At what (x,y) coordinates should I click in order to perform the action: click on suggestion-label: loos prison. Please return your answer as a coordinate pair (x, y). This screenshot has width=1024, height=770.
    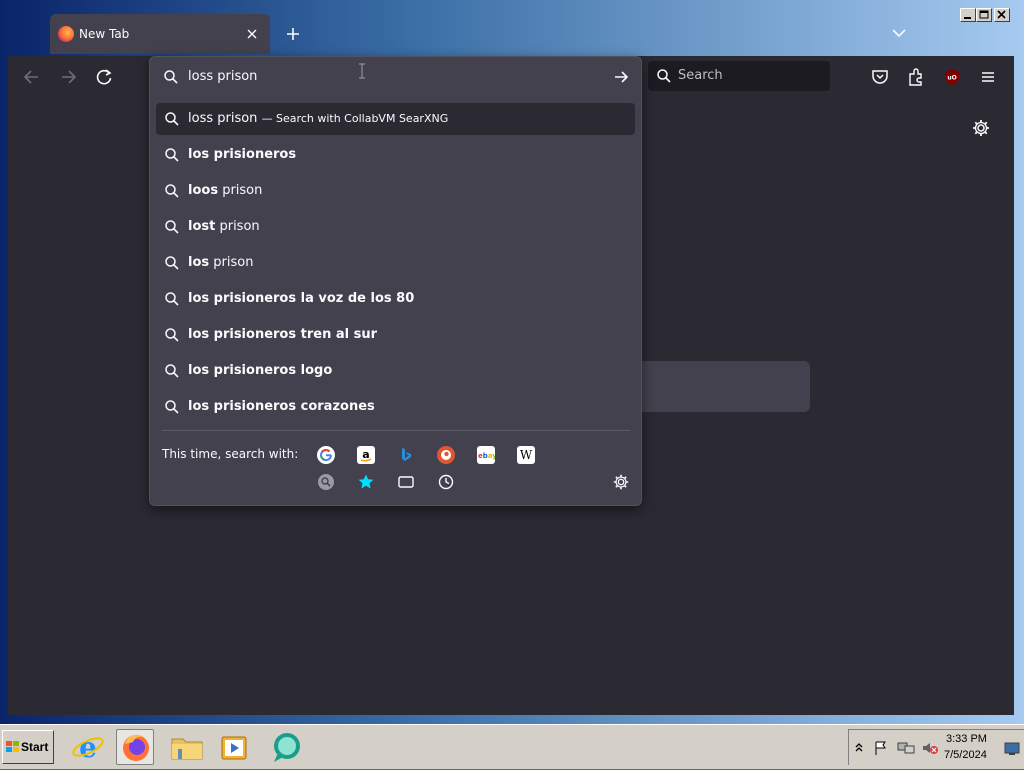
    Looking at the image, I should click on (225, 190).